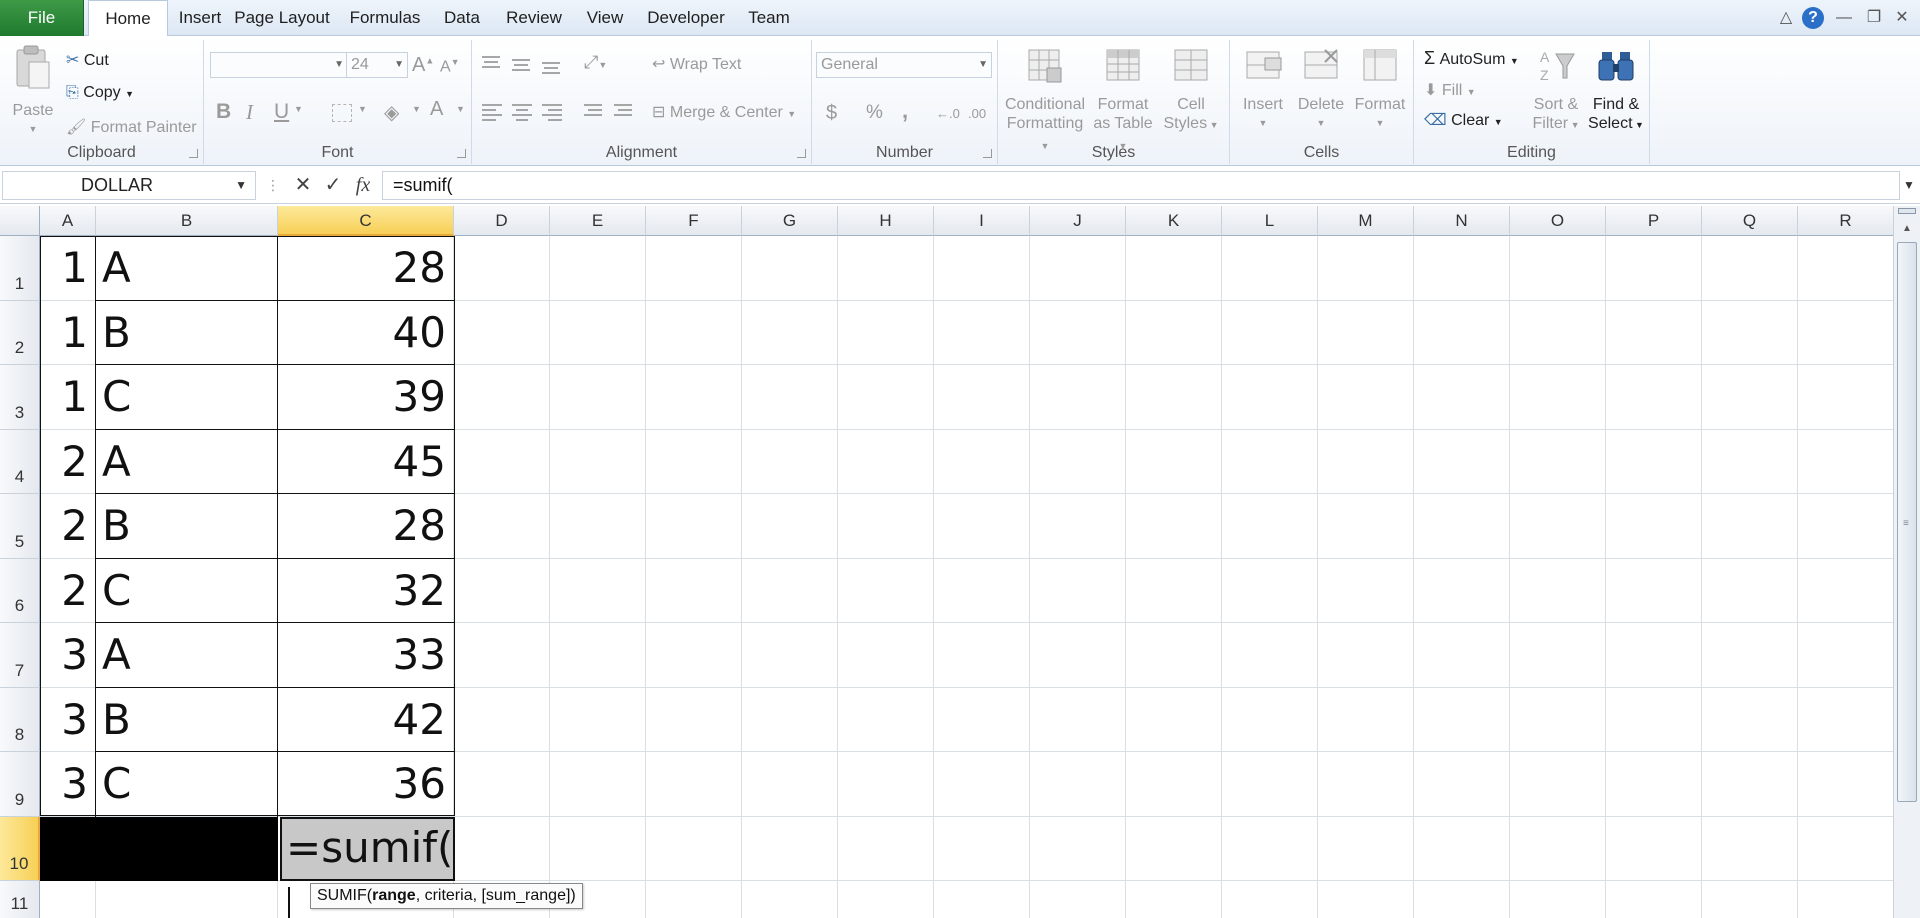 The height and width of the screenshot is (918, 1920). What do you see at coordinates (1321, 89) in the screenshot?
I see `delete-cells-button: Delete ▼` at bounding box center [1321, 89].